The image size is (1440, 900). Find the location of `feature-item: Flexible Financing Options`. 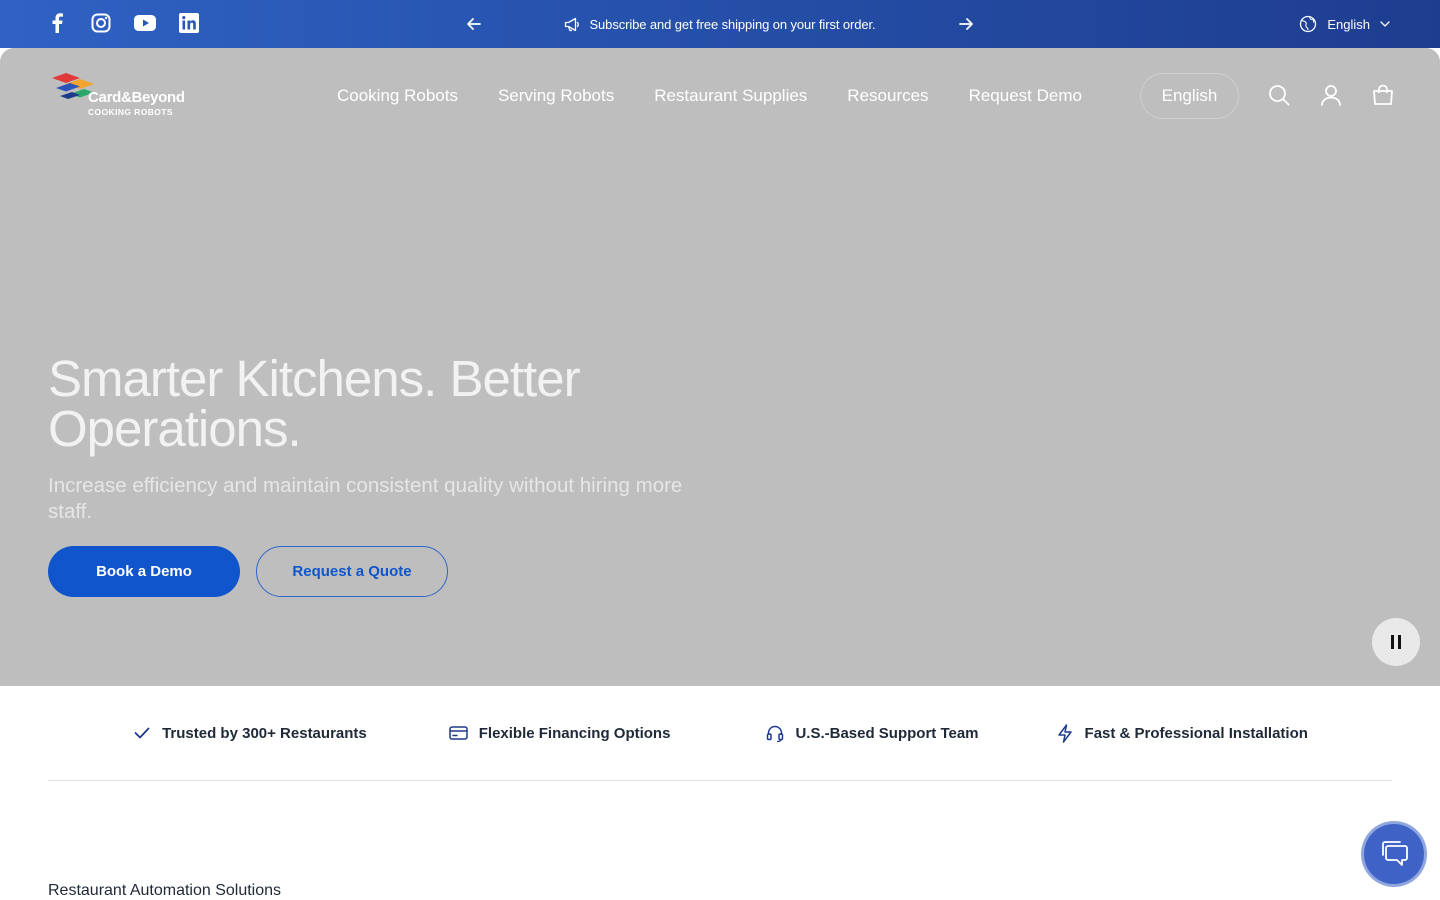

feature-item: Flexible Financing Options is located at coordinates (560, 733).